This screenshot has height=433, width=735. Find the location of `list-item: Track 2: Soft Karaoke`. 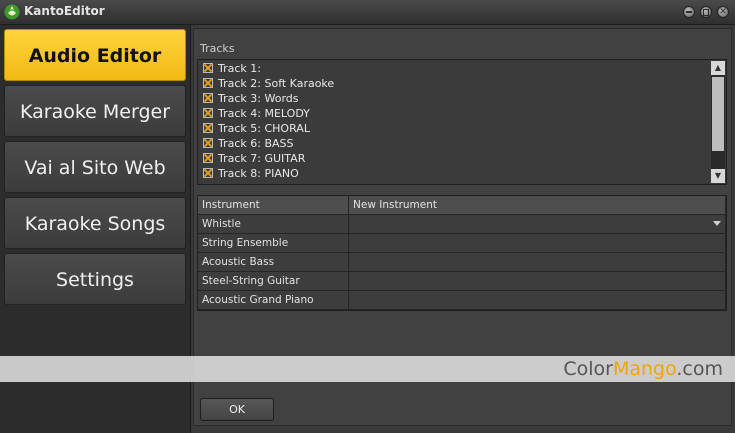

list-item: Track 2: Soft Karaoke is located at coordinates (268, 83).